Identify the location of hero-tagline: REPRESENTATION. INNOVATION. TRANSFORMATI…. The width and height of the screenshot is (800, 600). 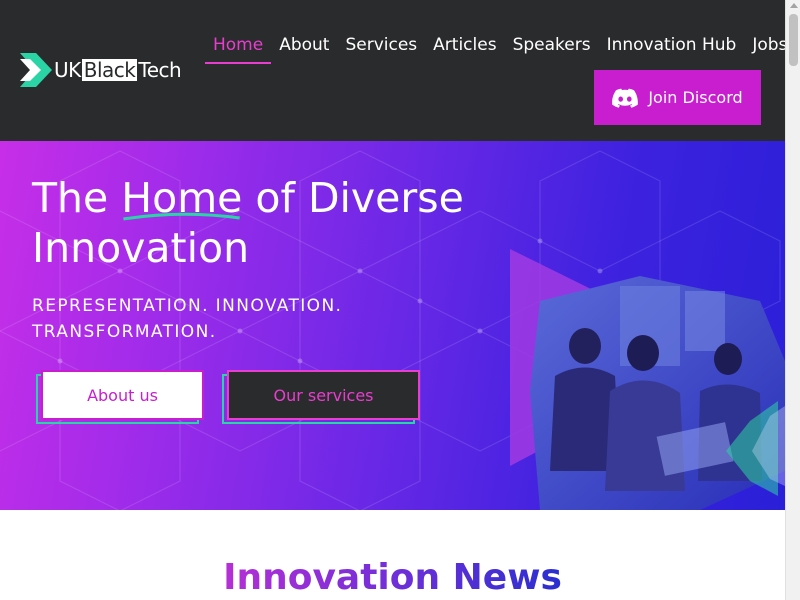
(187, 319).